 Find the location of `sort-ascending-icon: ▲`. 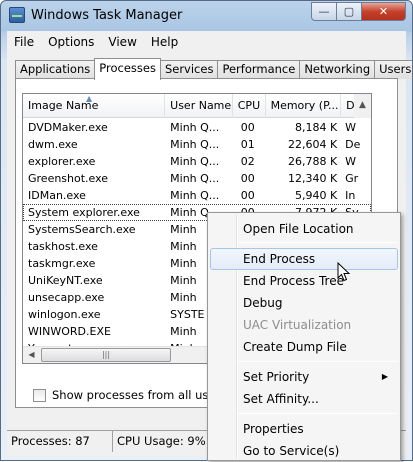

sort-ascending-icon: ▲ is located at coordinates (89, 98).